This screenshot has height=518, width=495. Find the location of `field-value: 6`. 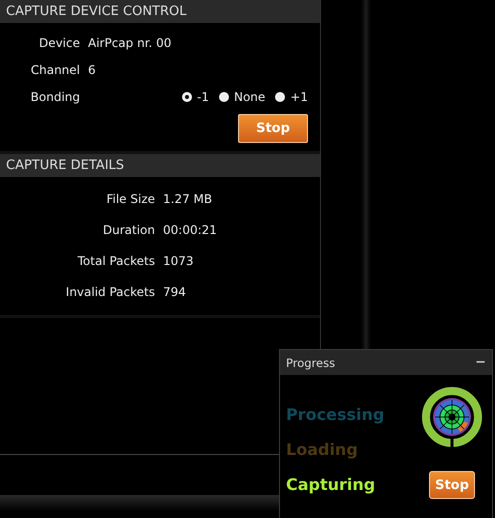

field-value: 6 is located at coordinates (92, 69).